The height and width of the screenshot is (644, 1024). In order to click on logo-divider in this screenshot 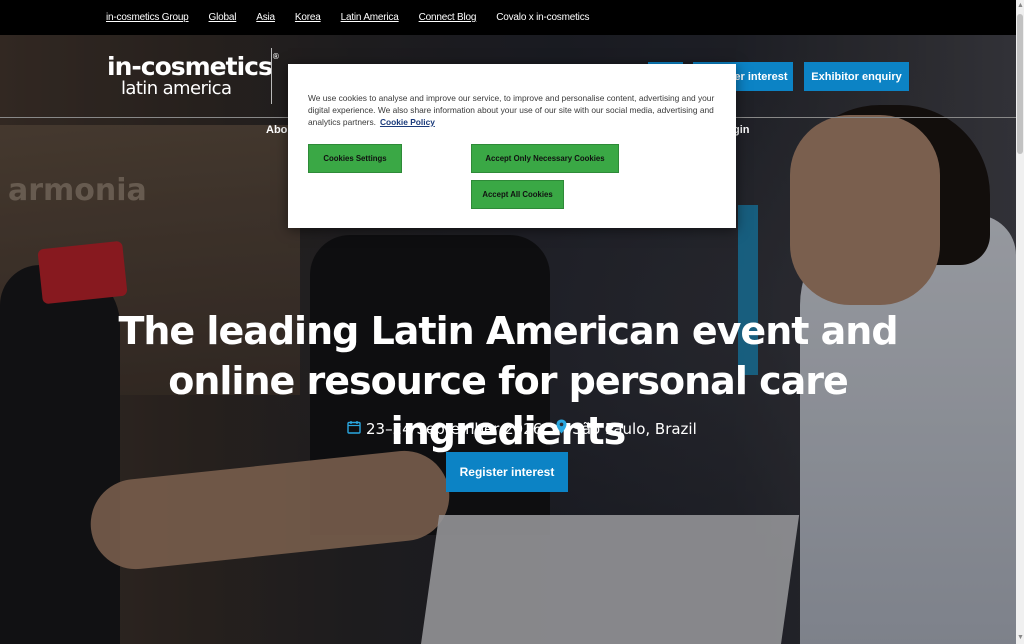, I will do `click(271, 76)`.